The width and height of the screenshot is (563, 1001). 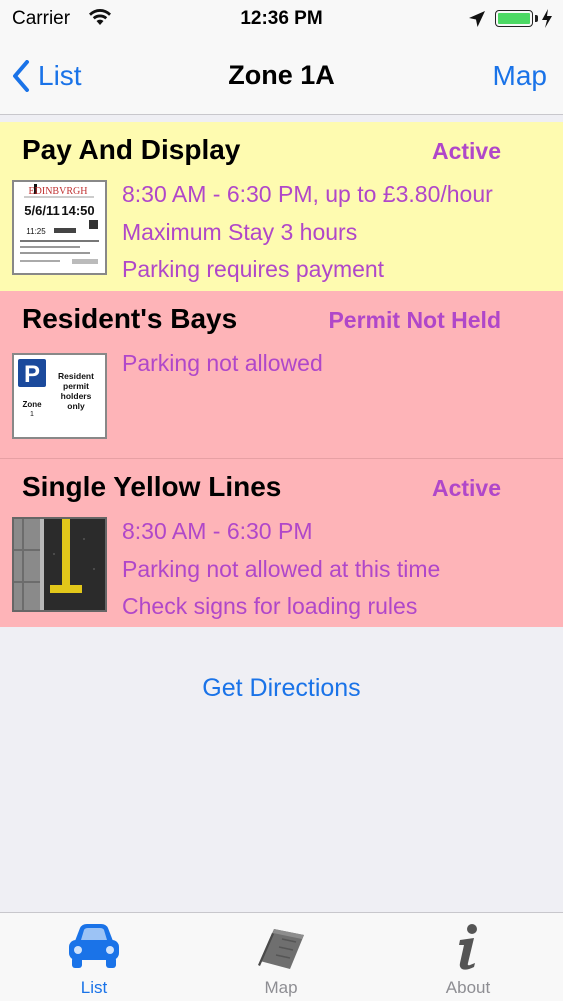 What do you see at coordinates (281, 987) in the screenshot?
I see `tab-label: Map` at bounding box center [281, 987].